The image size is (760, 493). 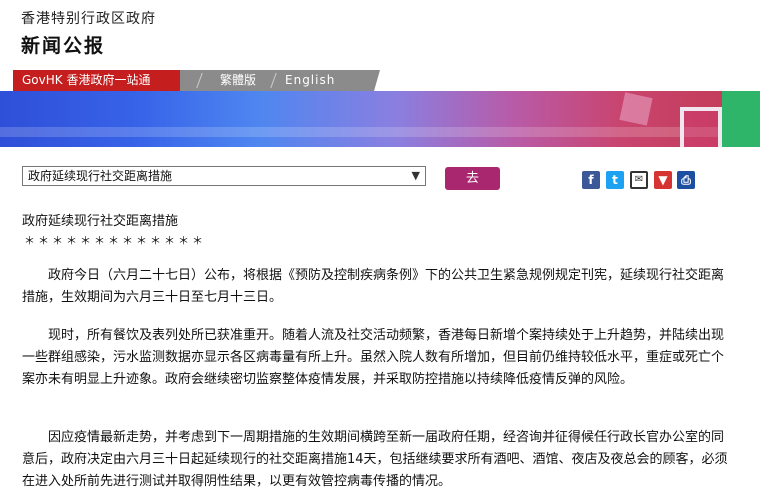 What do you see at coordinates (380, 35) in the screenshot?
I see `site-header: 香港特别行政区政府 新闻公报` at bounding box center [380, 35].